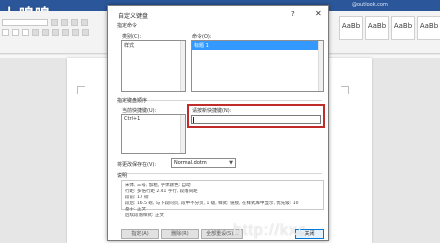 The image size is (440, 243). What do you see at coordinates (190, 163) in the screenshot?
I see `save-in-value: Normal.dotm` at bounding box center [190, 163].